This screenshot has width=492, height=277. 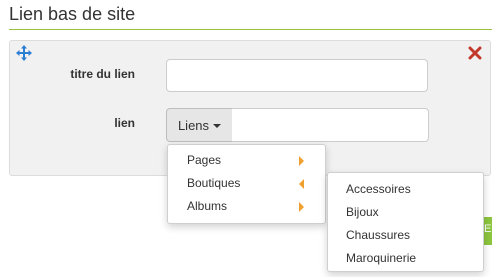 I want to click on close-icon, so click(x=475, y=53).